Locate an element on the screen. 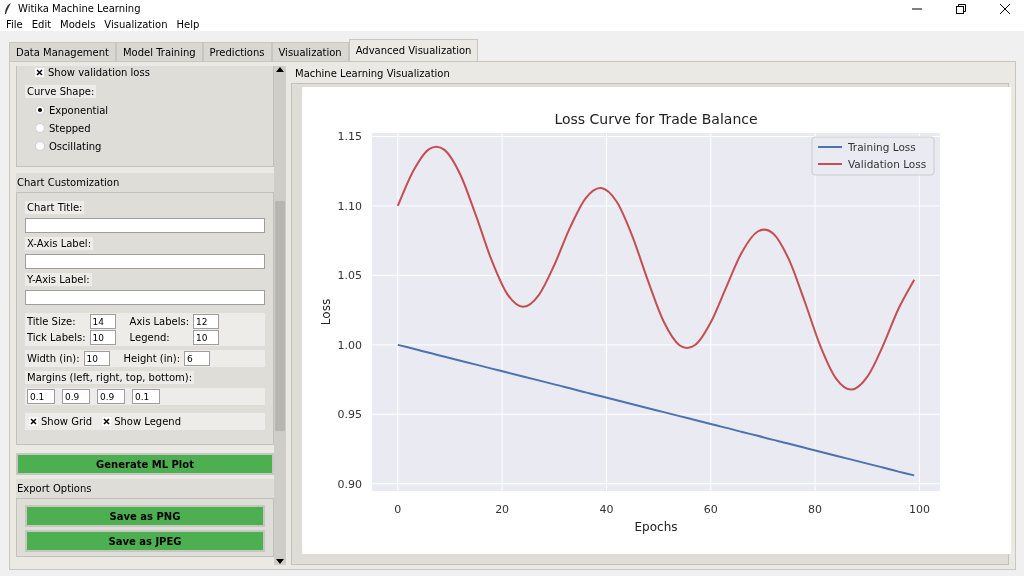  number-field: 14 is located at coordinates (102, 321).